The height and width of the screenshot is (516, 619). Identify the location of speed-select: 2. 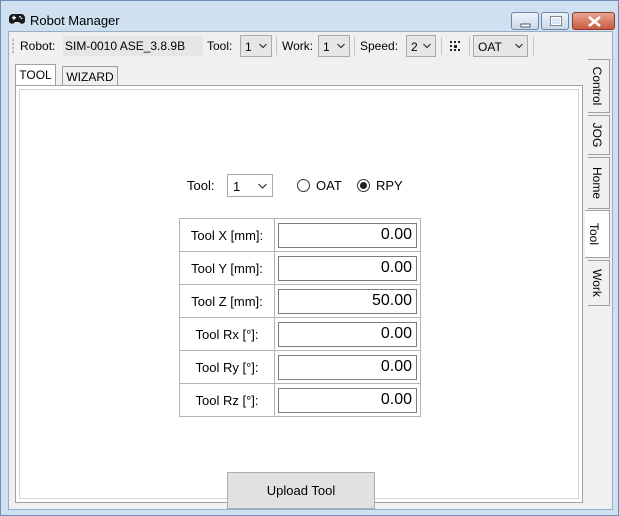
(421, 46).